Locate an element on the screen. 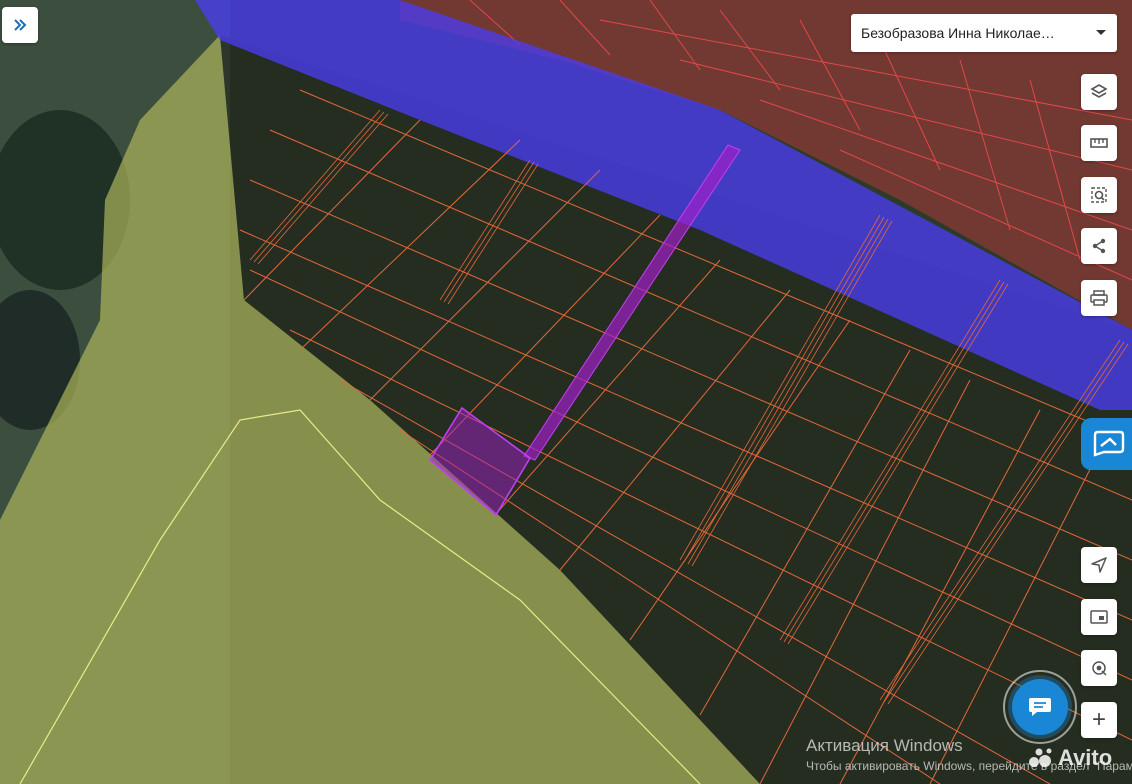  navigation-arrow-icon is located at coordinates (1099, 565).